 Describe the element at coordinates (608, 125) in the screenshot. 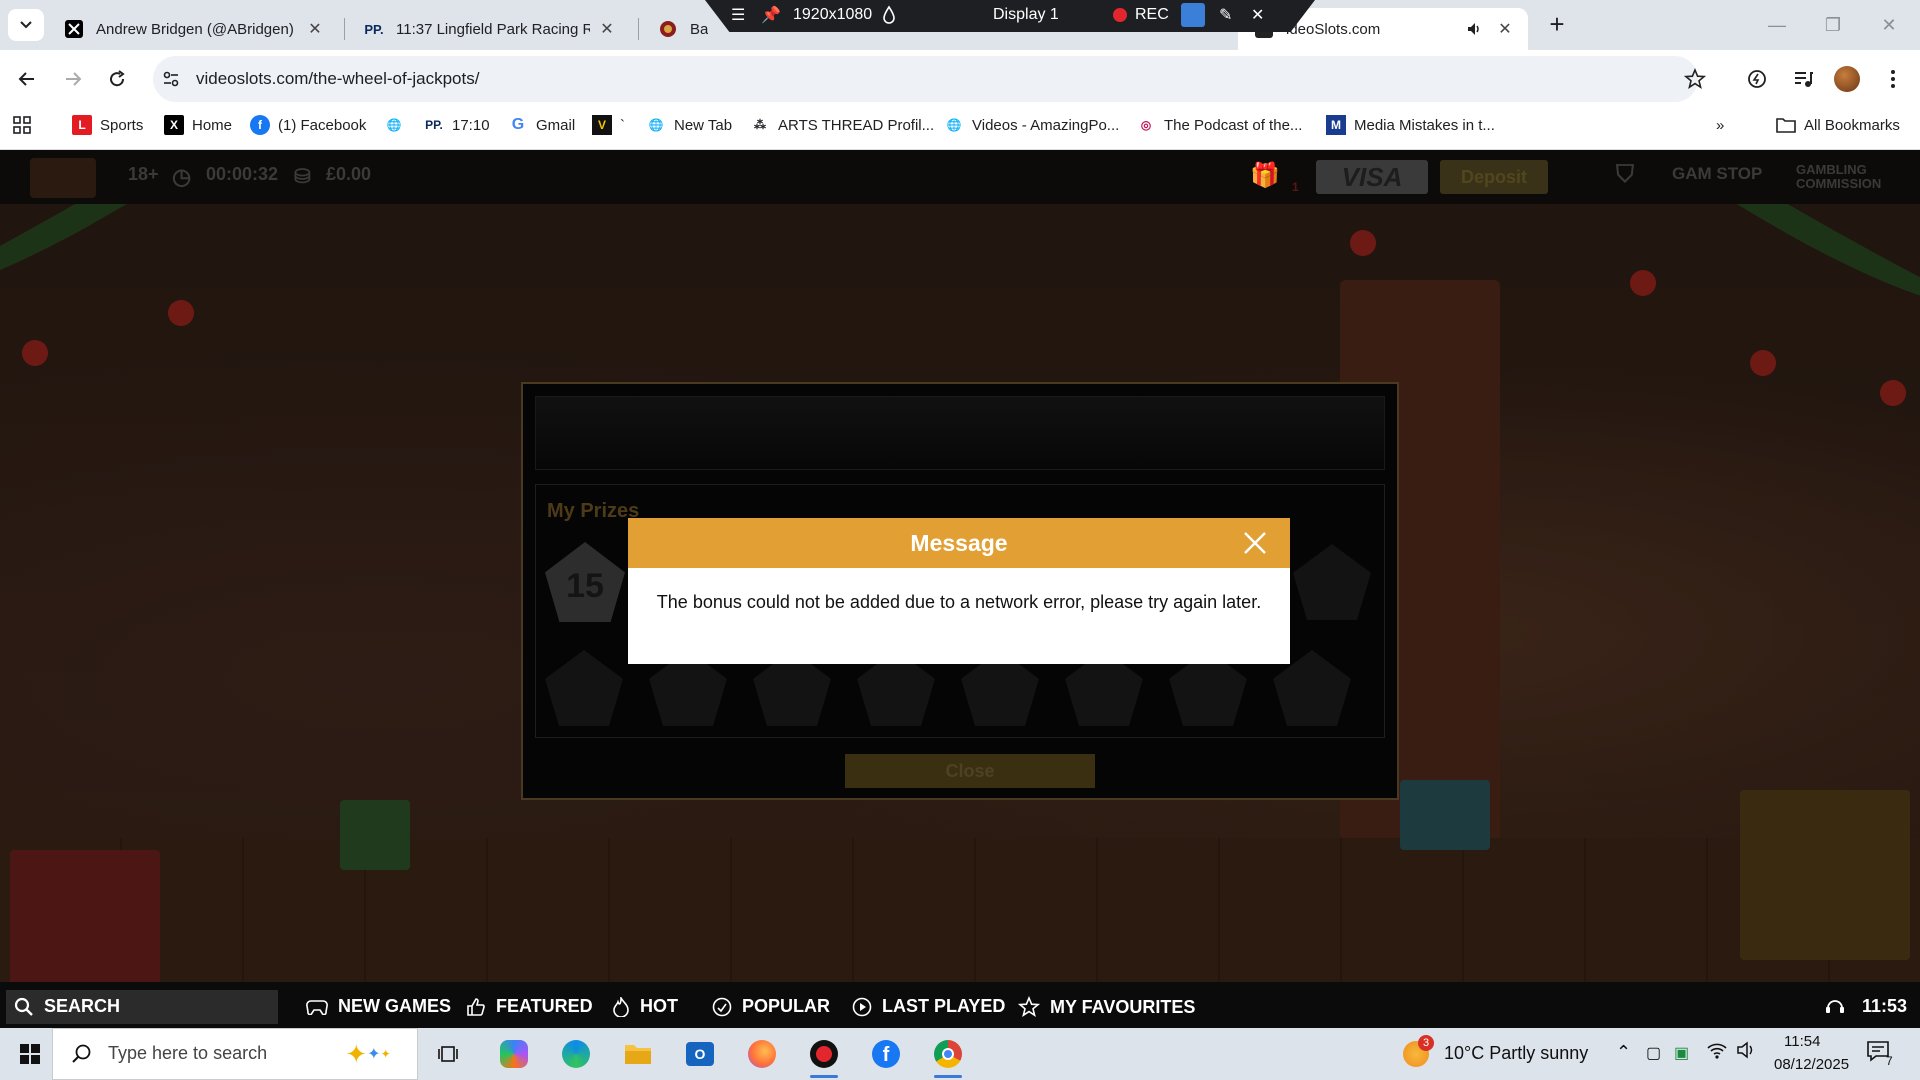

I see `bookmark-v: V `` at that location.